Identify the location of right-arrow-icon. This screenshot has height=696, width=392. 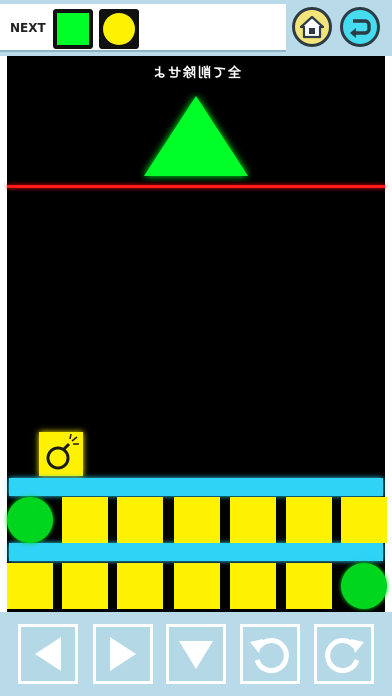
(123, 654).